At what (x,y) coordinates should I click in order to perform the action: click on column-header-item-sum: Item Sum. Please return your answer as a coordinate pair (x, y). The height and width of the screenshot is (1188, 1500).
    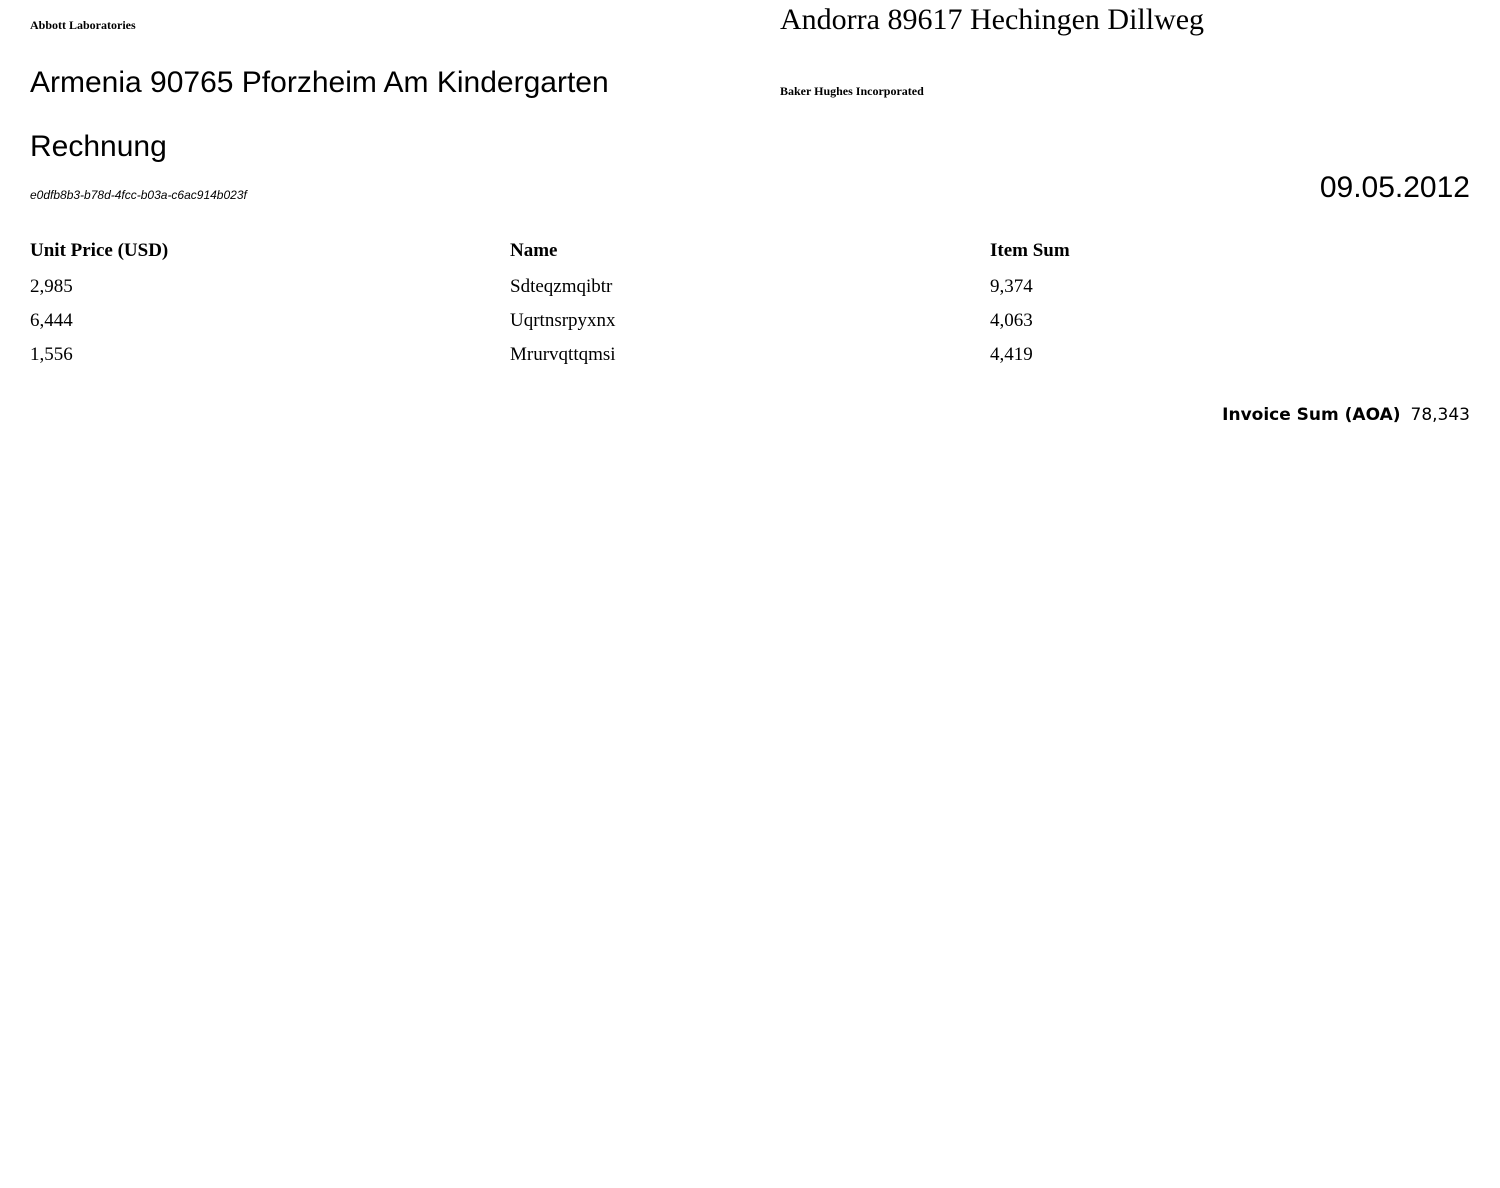
    Looking at the image, I should click on (1030, 250).